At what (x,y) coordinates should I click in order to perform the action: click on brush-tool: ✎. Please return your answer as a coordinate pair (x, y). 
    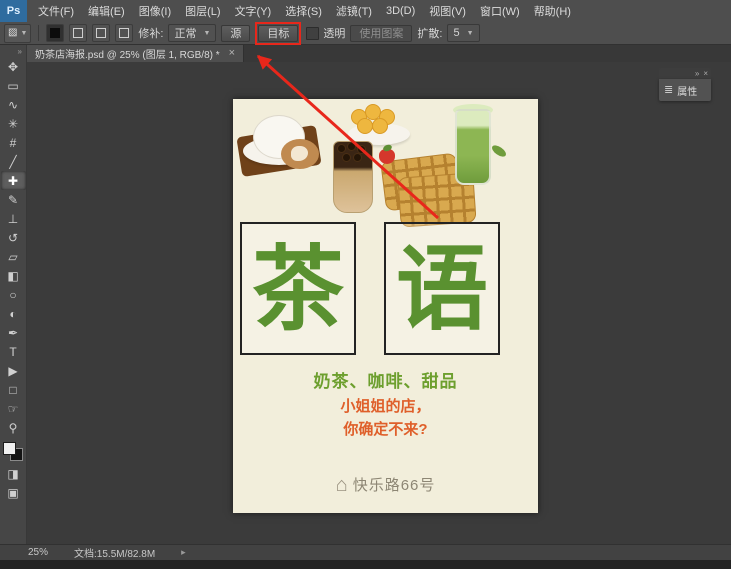
    Looking at the image, I should click on (13, 199).